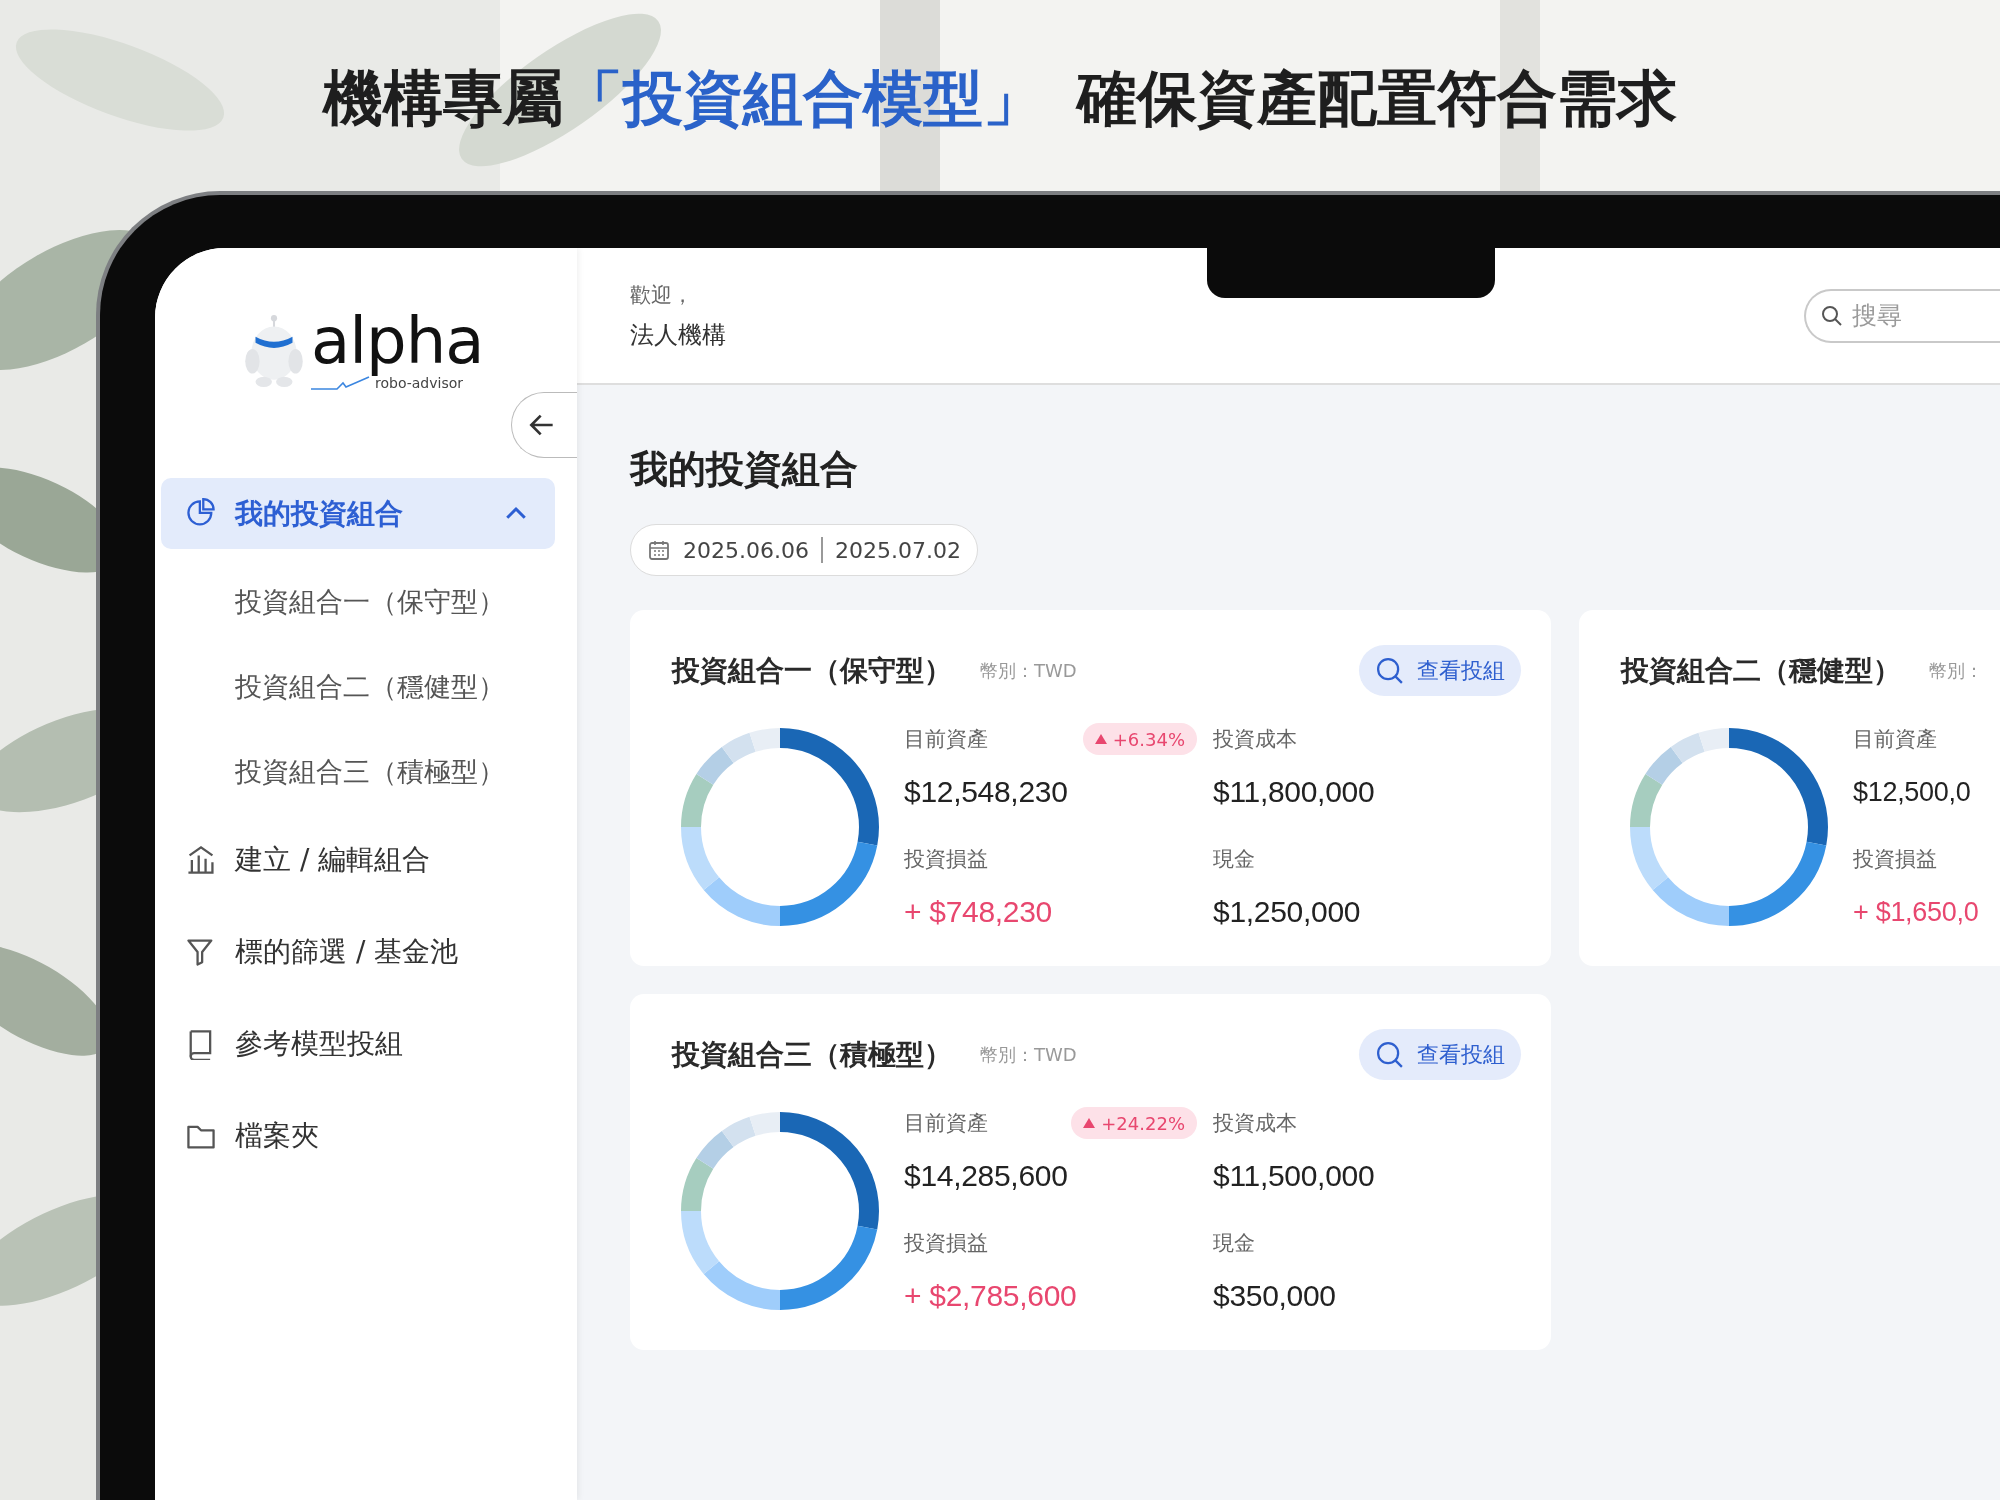  What do you see at coordinates (744, 469) in the screenshot?
I see `page-title: 我的投資組合` at bounding box center [744, 469].